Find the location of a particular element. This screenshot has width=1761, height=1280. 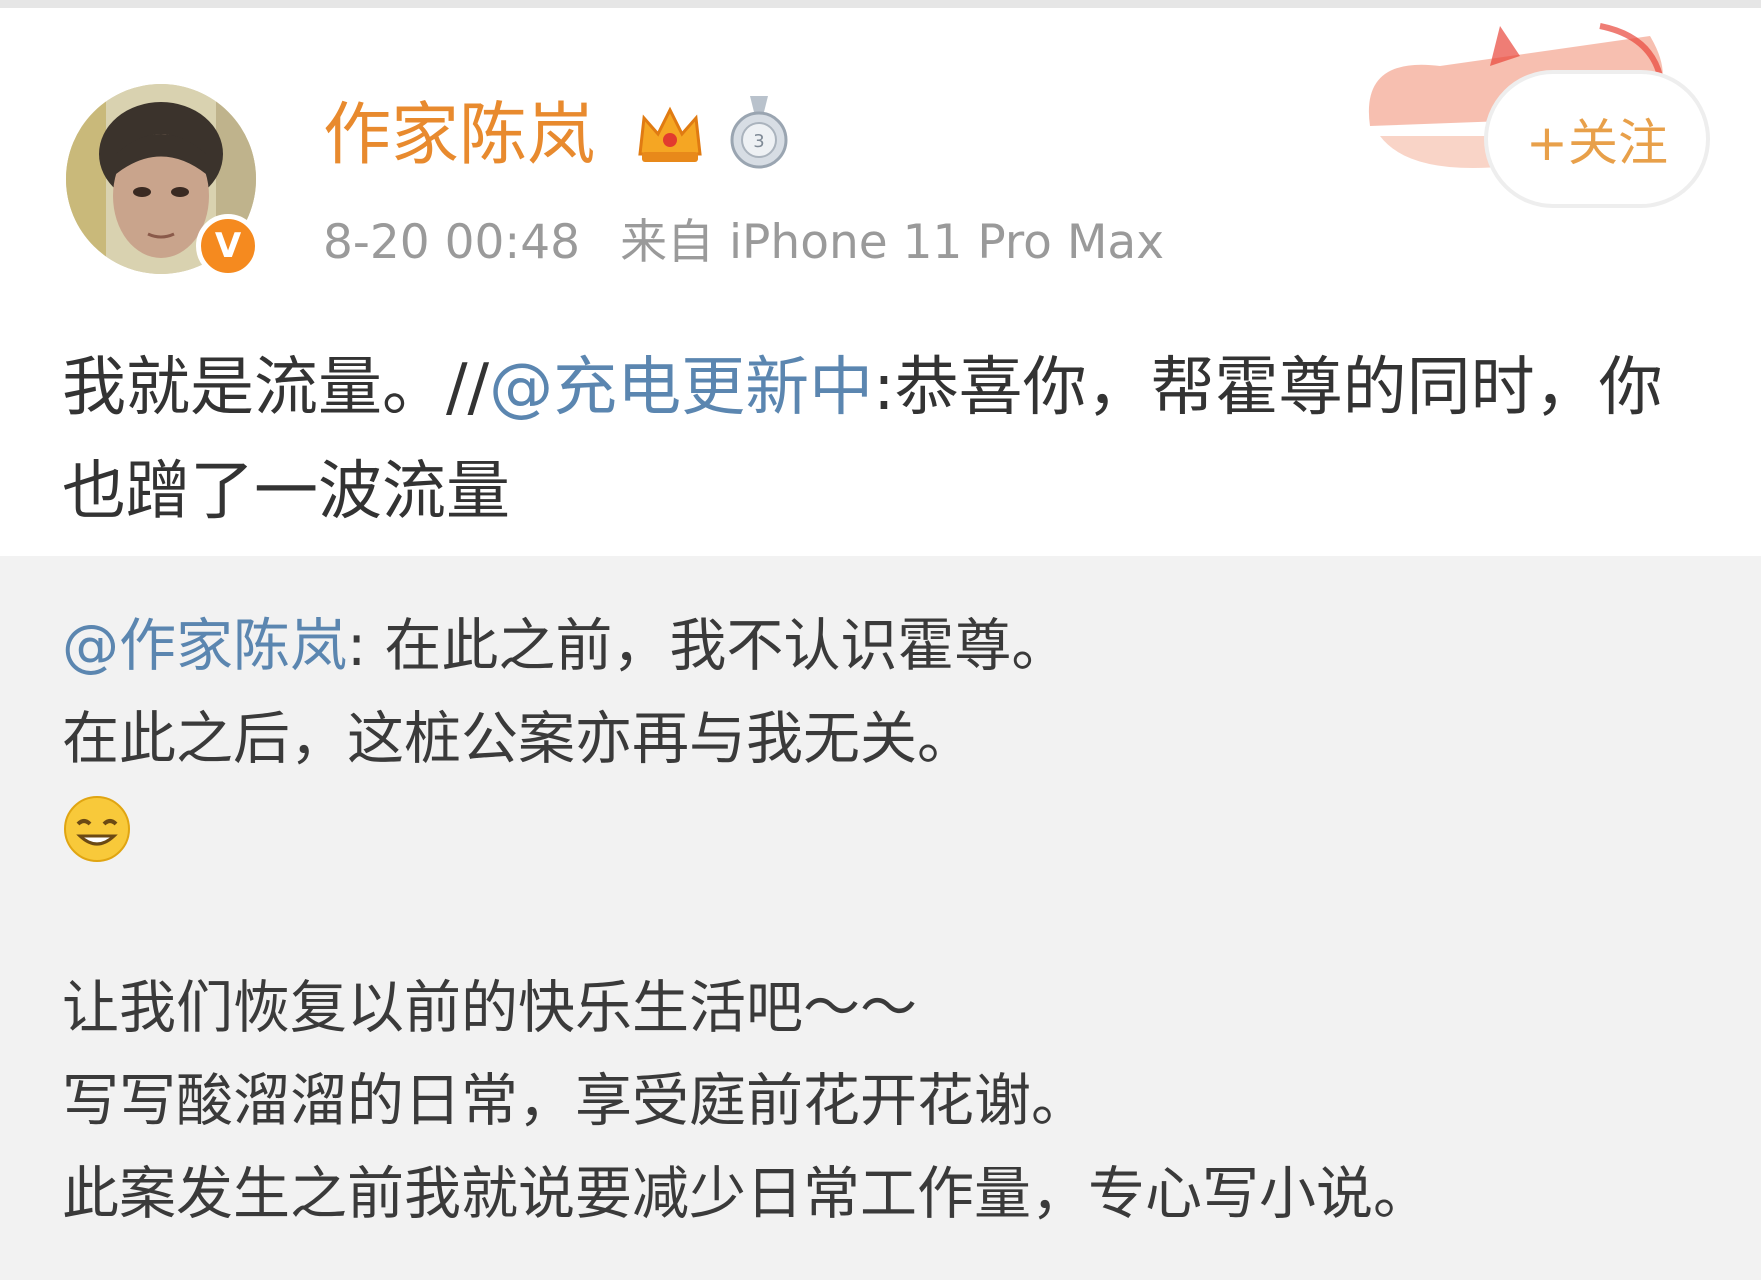

top-divider is located at coordinates (880, 4).